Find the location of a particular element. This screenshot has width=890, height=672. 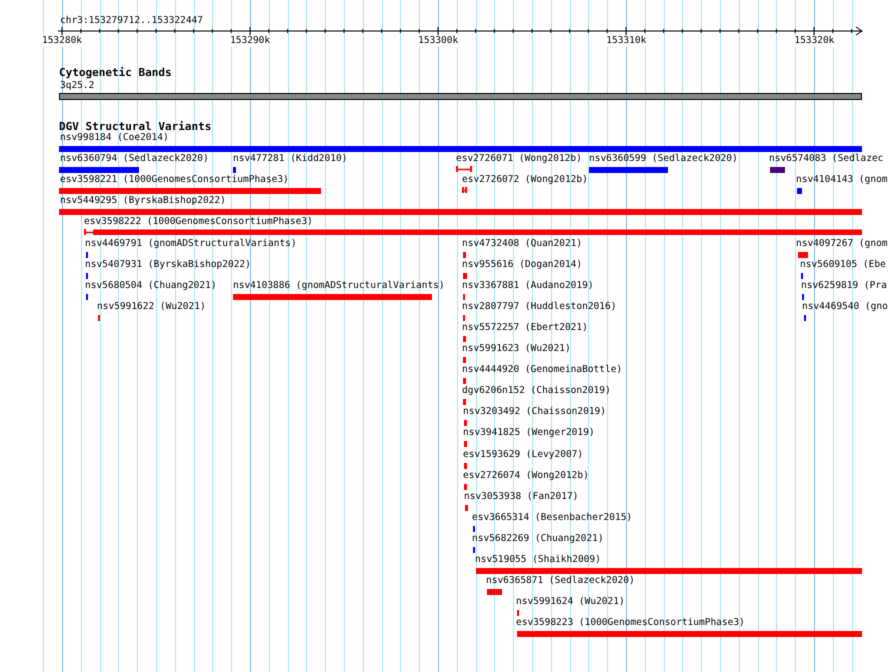

feature-label: nsv4444920 (GenomeinaBottle) is located at coordinates (542, 370).